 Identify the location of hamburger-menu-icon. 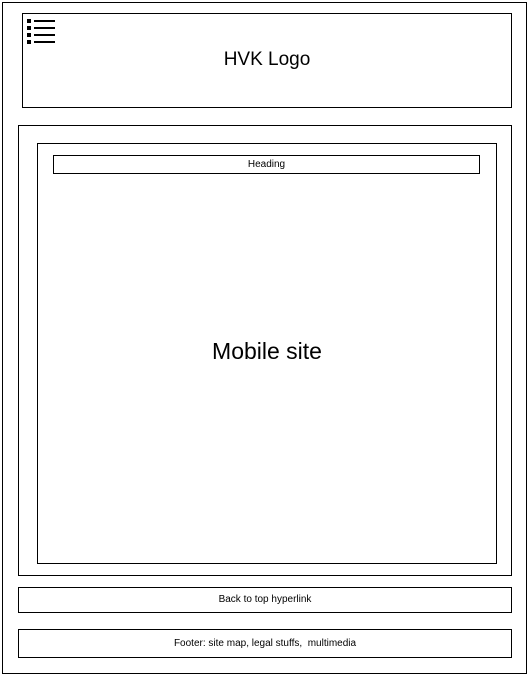
(41, 32).